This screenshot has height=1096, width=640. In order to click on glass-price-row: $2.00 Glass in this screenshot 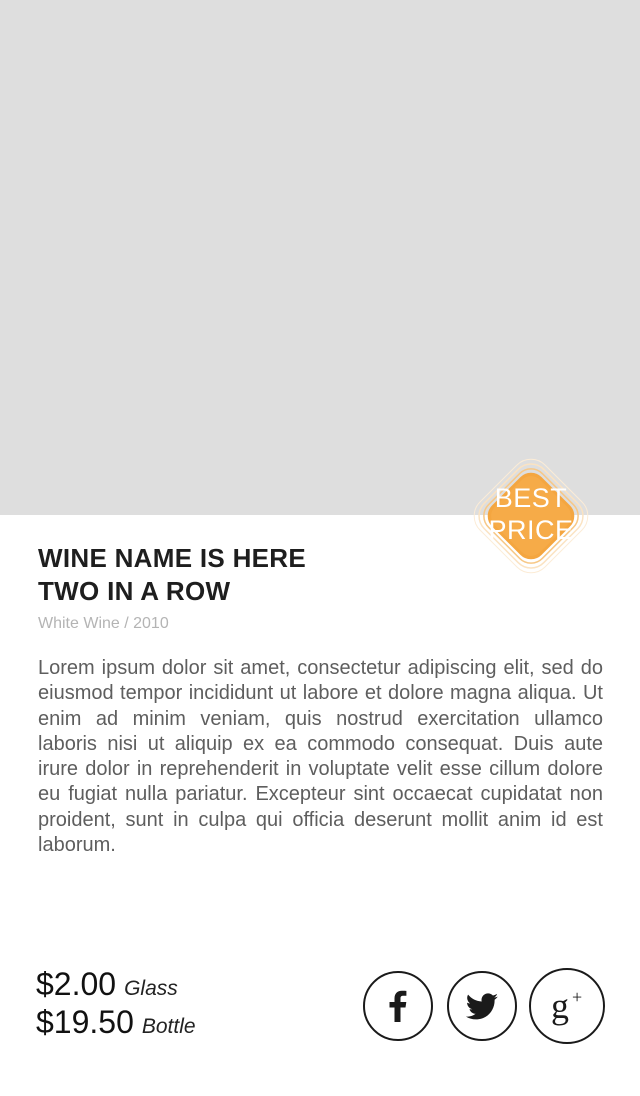, I will do `click(116, 985)`.